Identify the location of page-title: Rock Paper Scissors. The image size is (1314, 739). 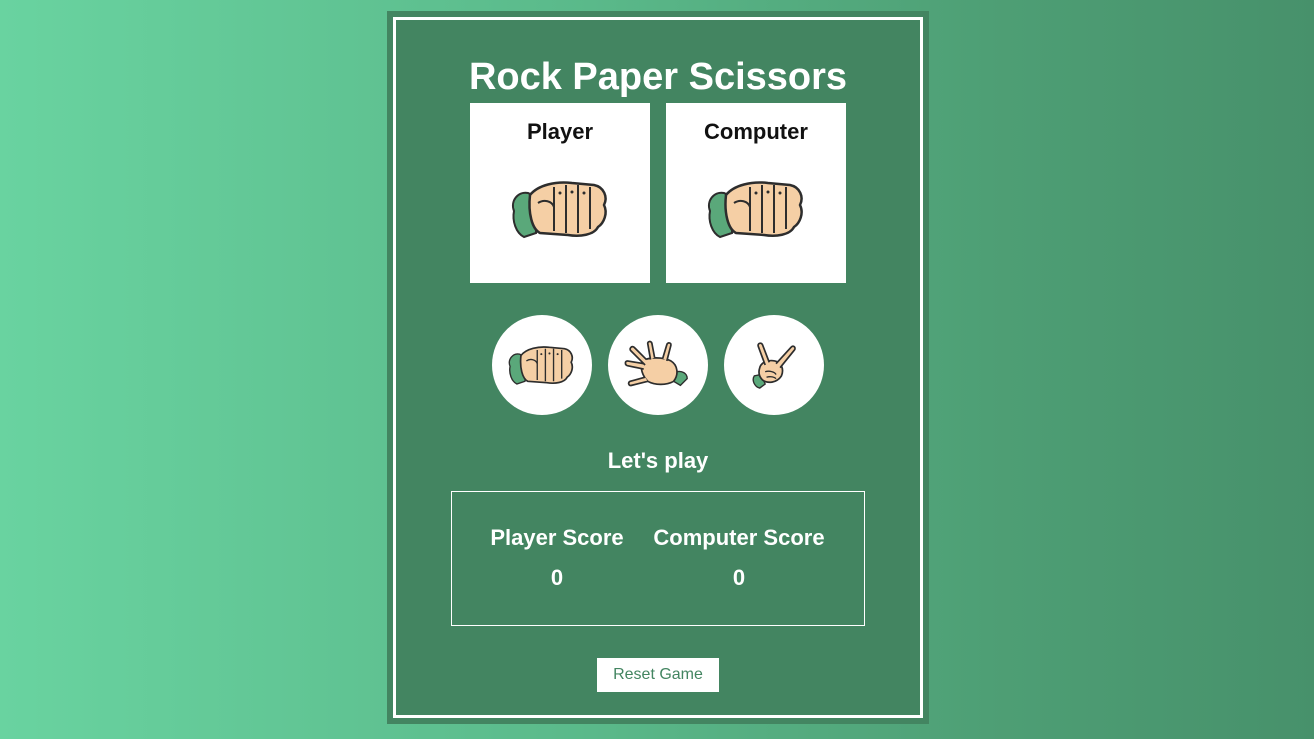
(658, 77).